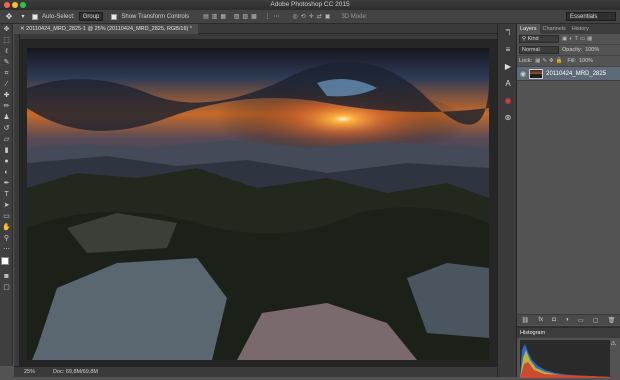 This screenshot has height=380, width=620. I want to click on window-title: Adobe Photoshop CC 2015, so click(310, 4).